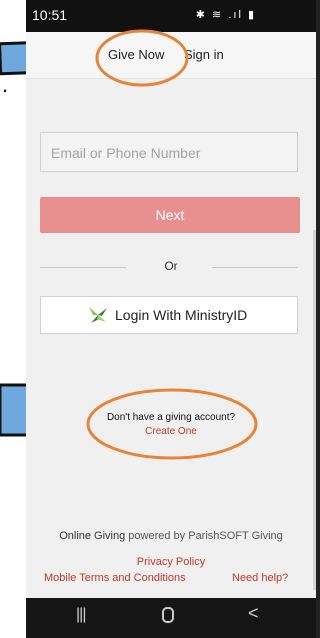  What do you see at coordinates (168, 615) in the screenshot?
I see `home-icon` at bounding box center [168, 615].